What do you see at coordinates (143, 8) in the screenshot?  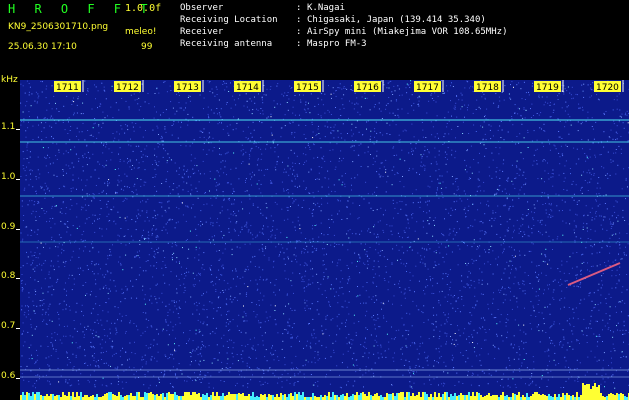 I see `app-version: 1.0.0f` at bounding box center [143, 8].